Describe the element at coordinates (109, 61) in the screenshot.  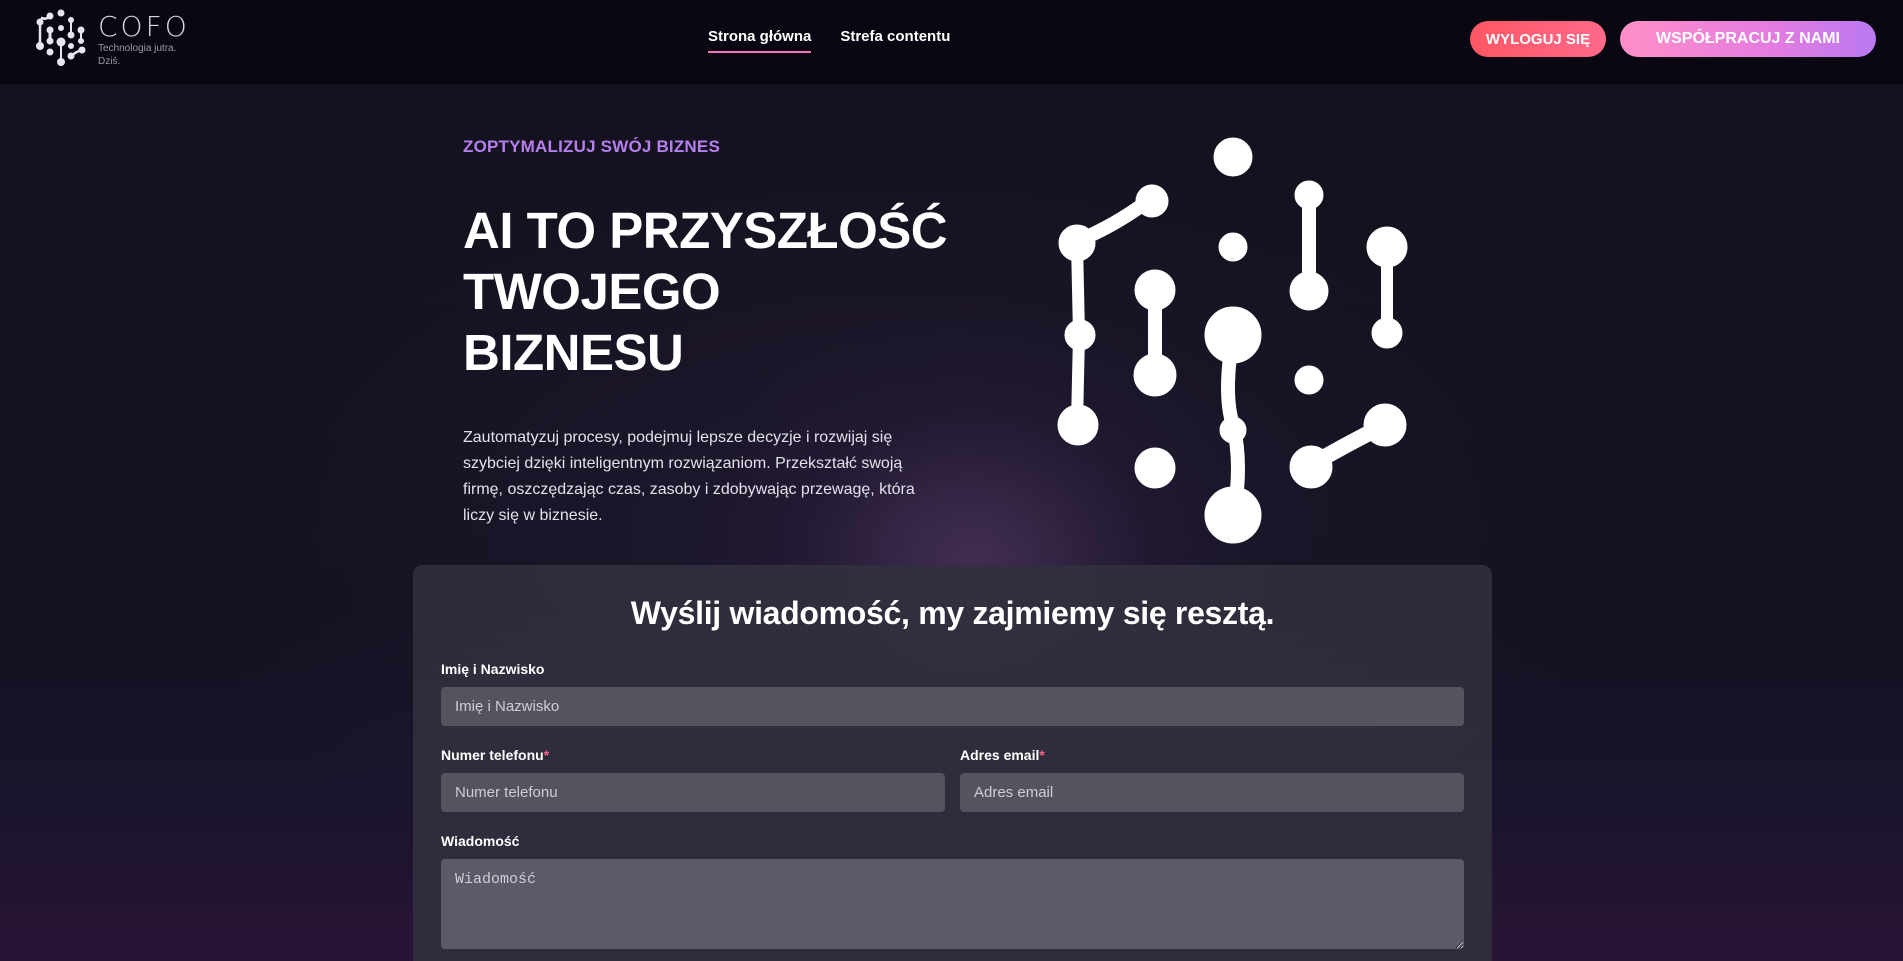
I see `logo-tagline-2: Dziś.` at that location.